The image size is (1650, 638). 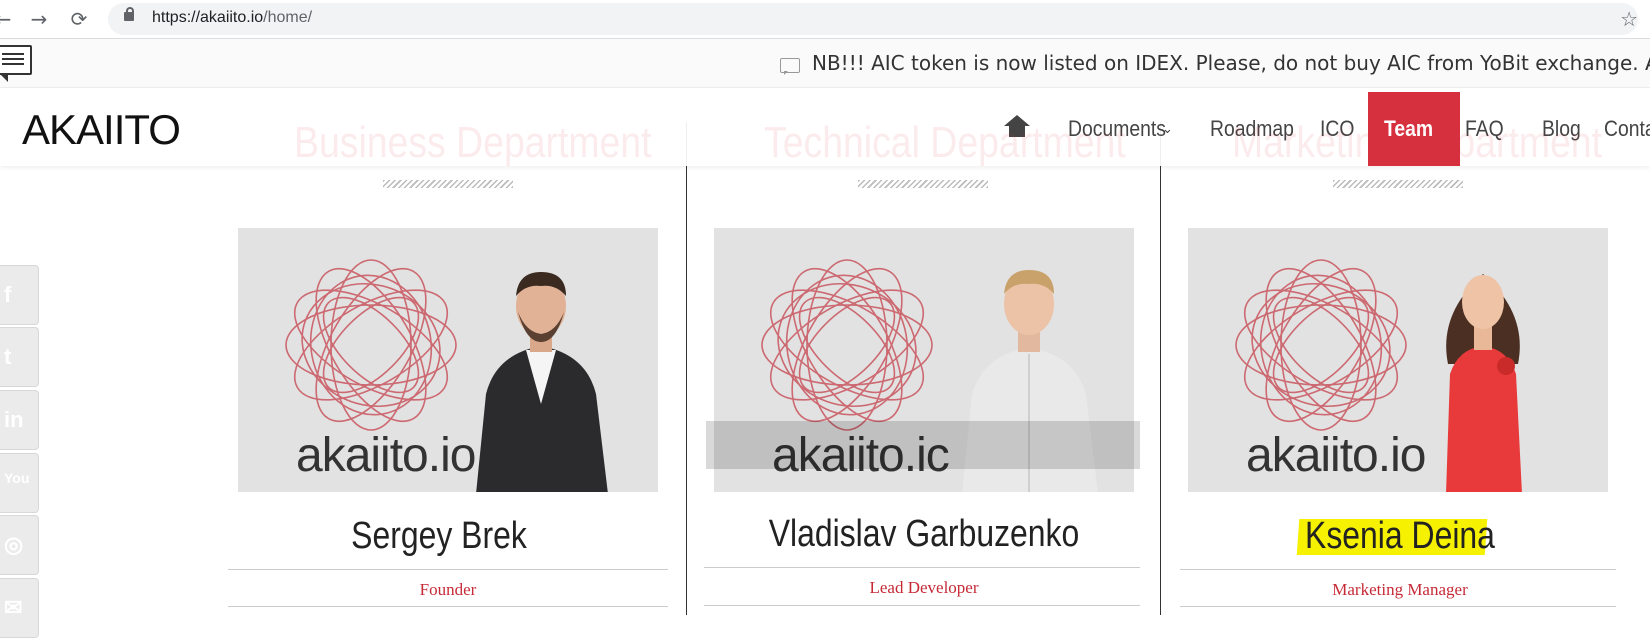 I want to click on url-host: https://akaiito.io, so click(x=208, y=17).